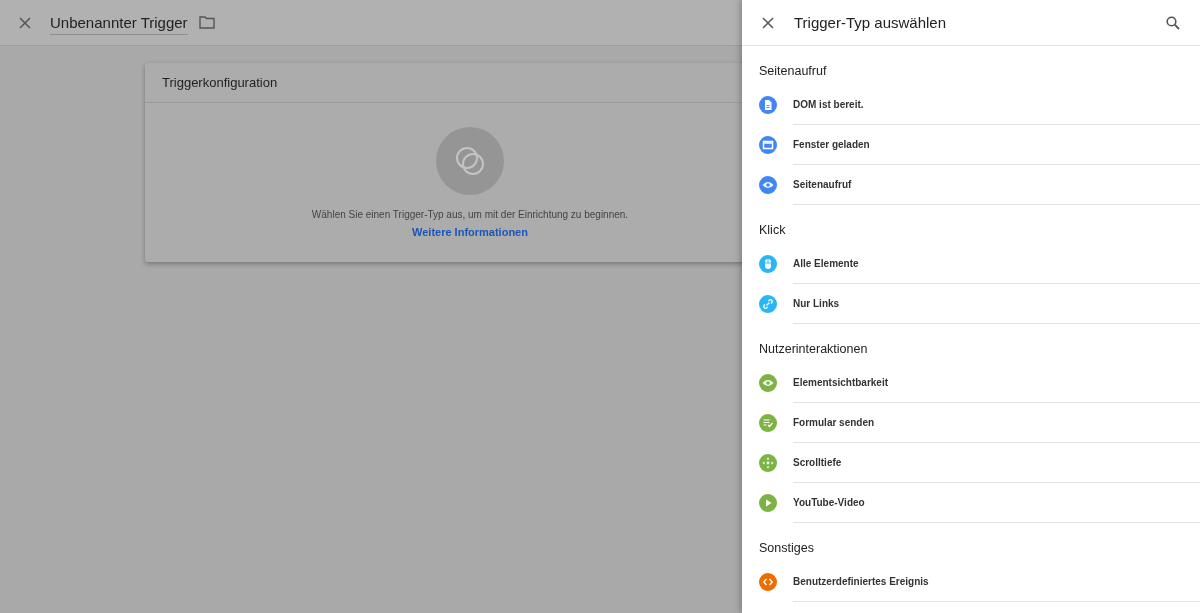  Describe the element at coordinates (813, 349) in the screenshot. I see `section-heading: Nutzerinteraktionen` at that location.